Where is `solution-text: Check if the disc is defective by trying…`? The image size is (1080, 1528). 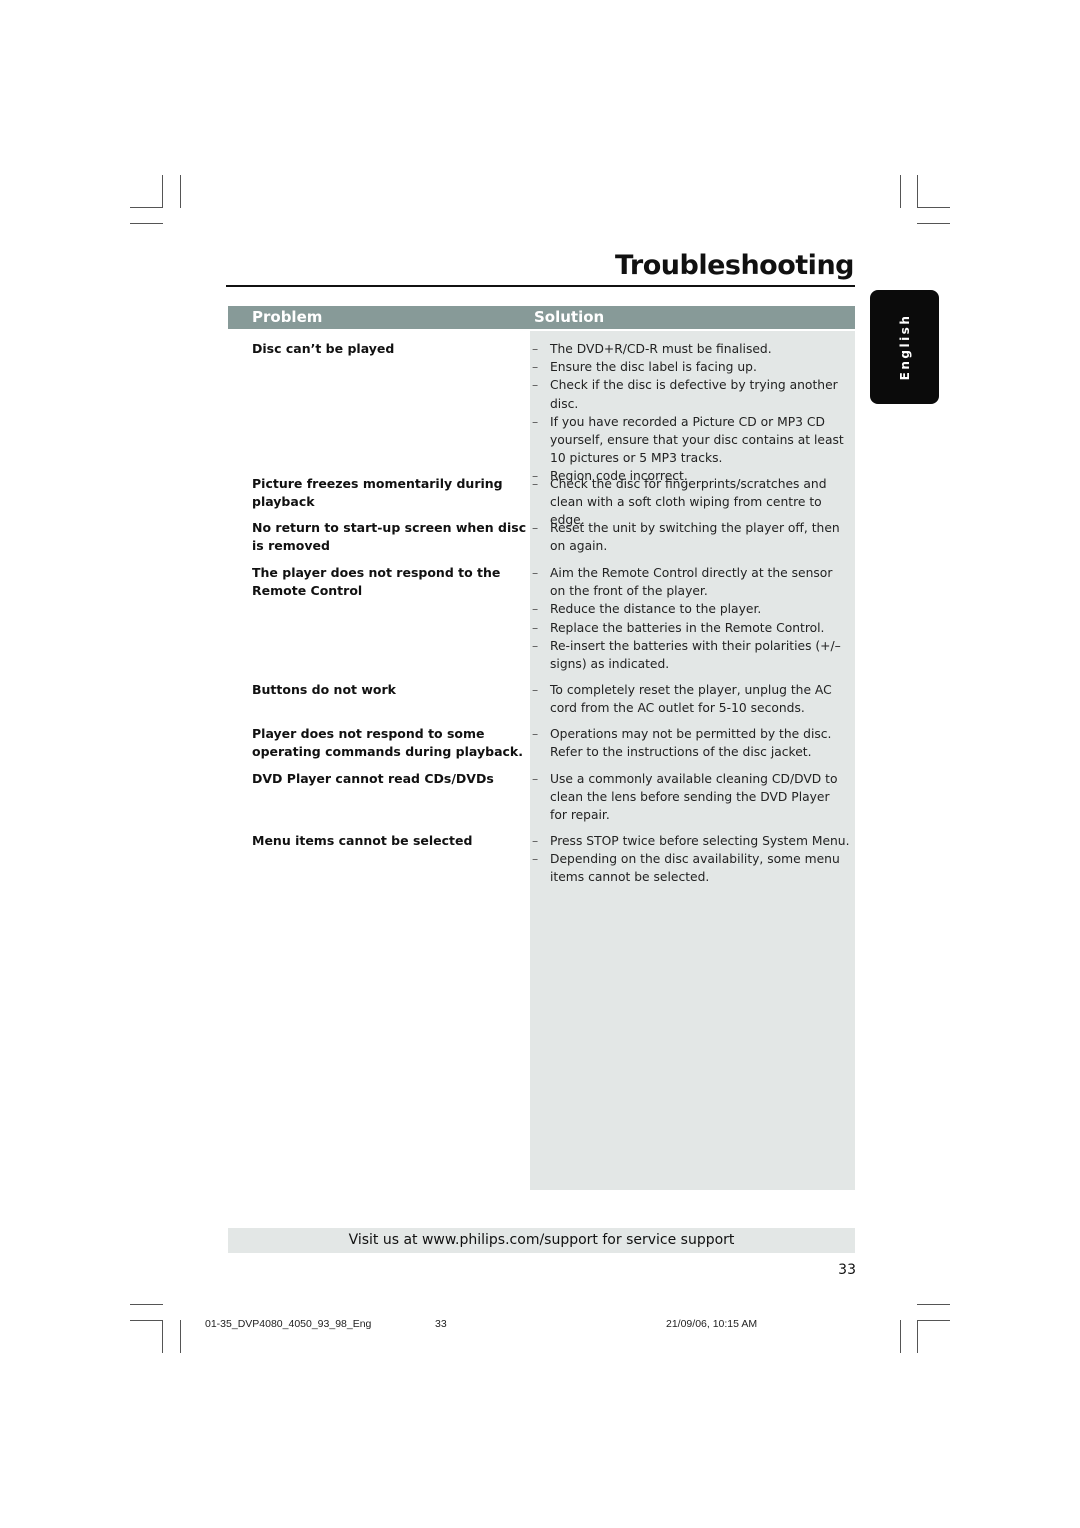
solution-text: Check if the disc is defective by trying… is located at coordinates (694, 394).